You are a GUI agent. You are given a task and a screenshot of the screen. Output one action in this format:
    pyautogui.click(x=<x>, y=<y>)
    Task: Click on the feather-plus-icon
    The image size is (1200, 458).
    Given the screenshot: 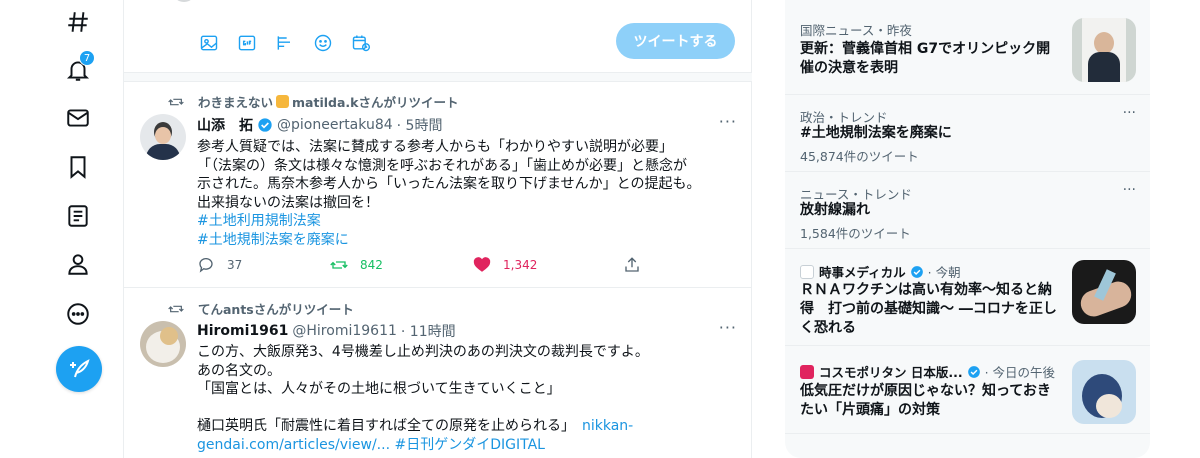 What is the action you would take?
    pyautogui.click(x=80, y=368)
    